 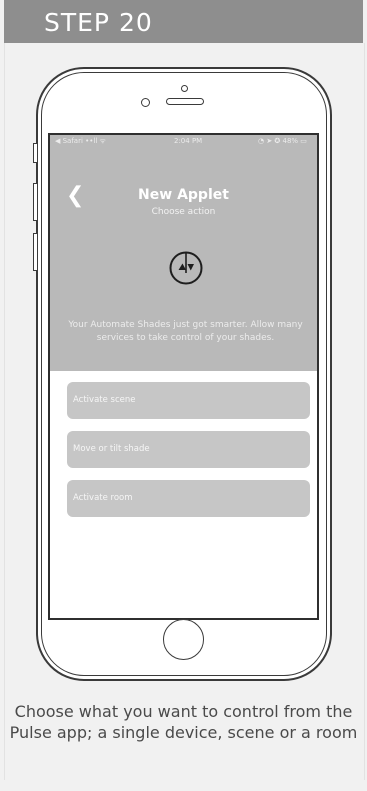 What do you see at coordinates (184, 88) in the screenshot?
I see `front-camera-icon` at bounding box center [184, 88].